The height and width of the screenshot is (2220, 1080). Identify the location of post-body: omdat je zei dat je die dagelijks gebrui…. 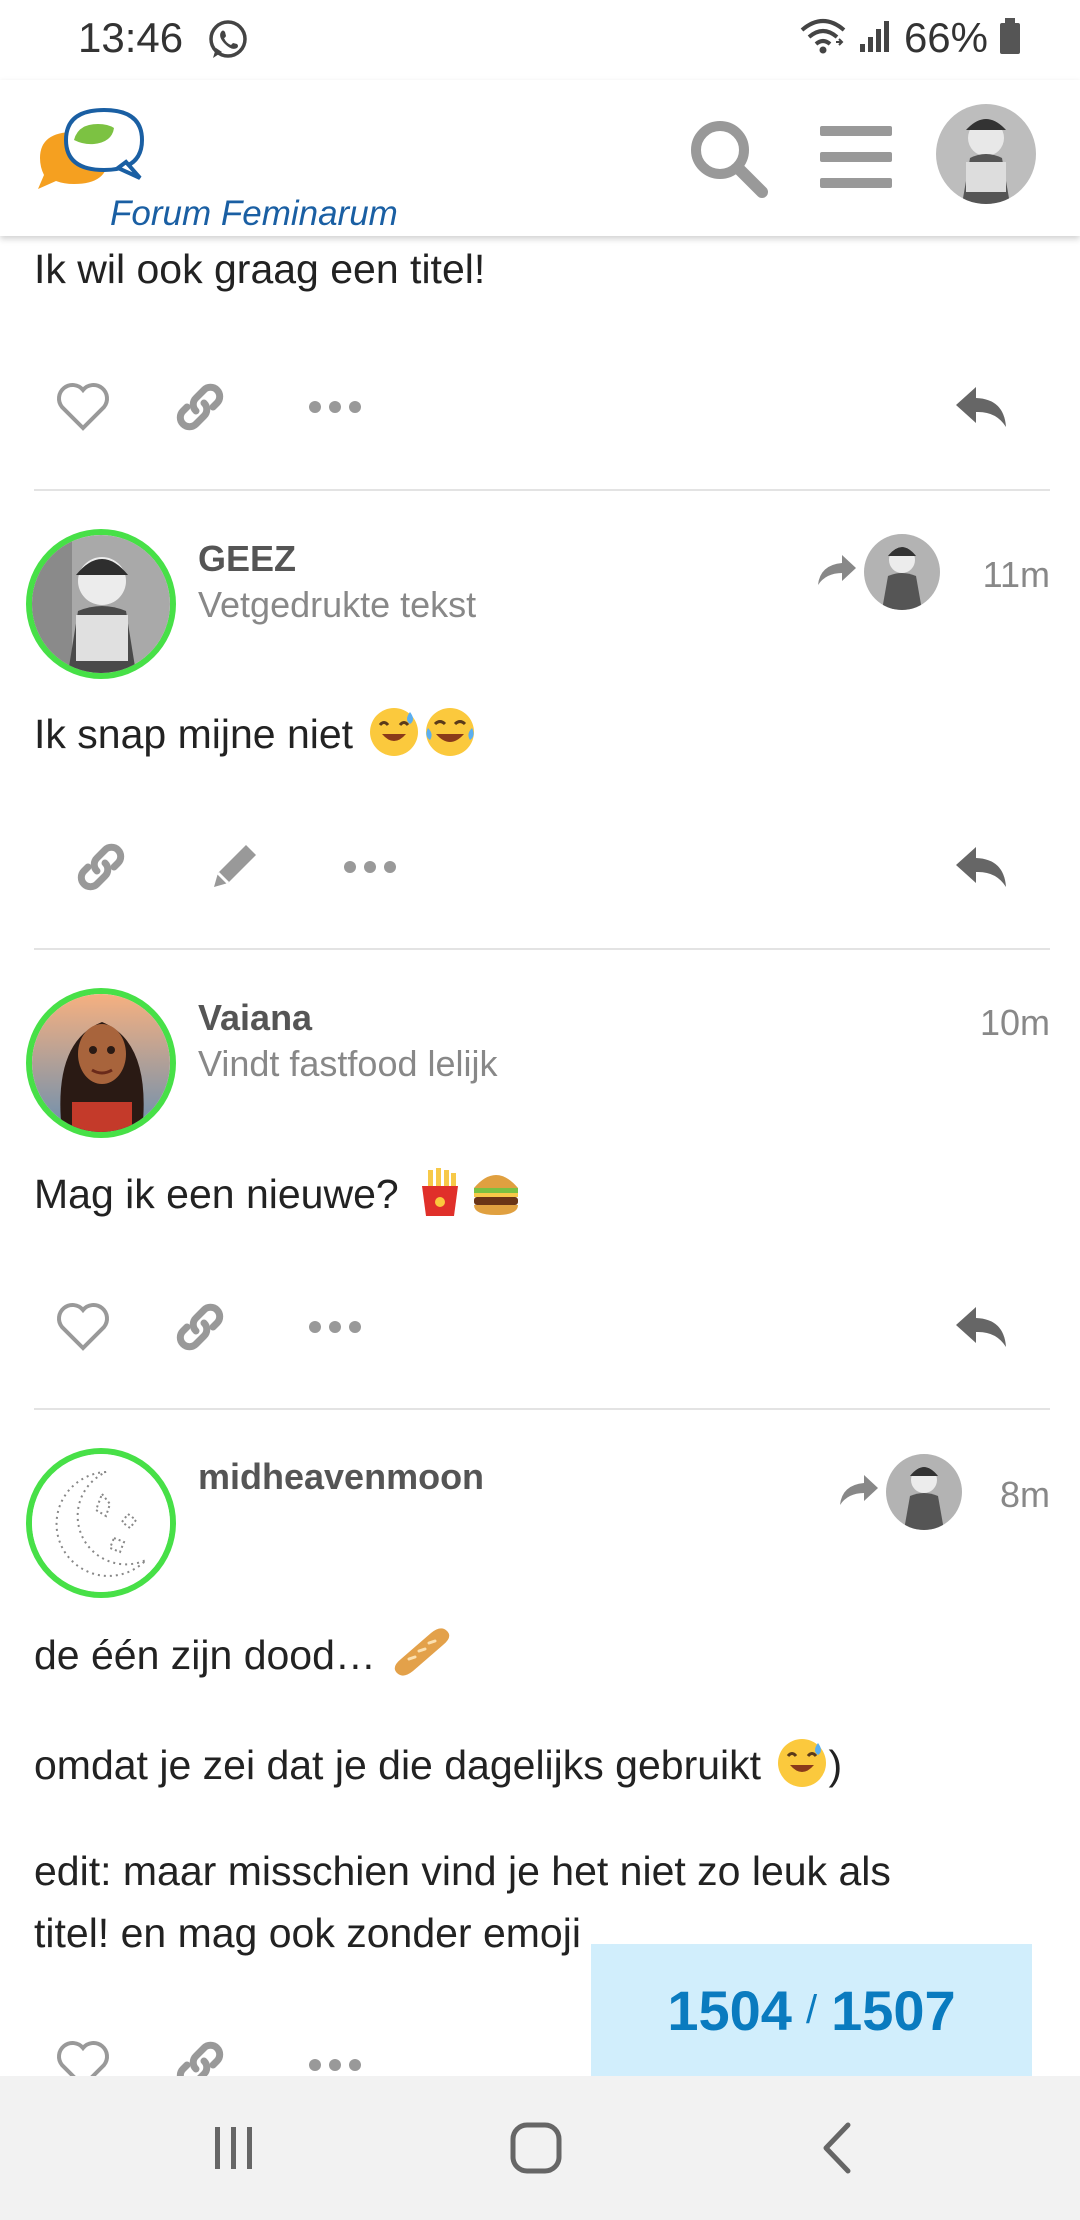
(438, 1763).